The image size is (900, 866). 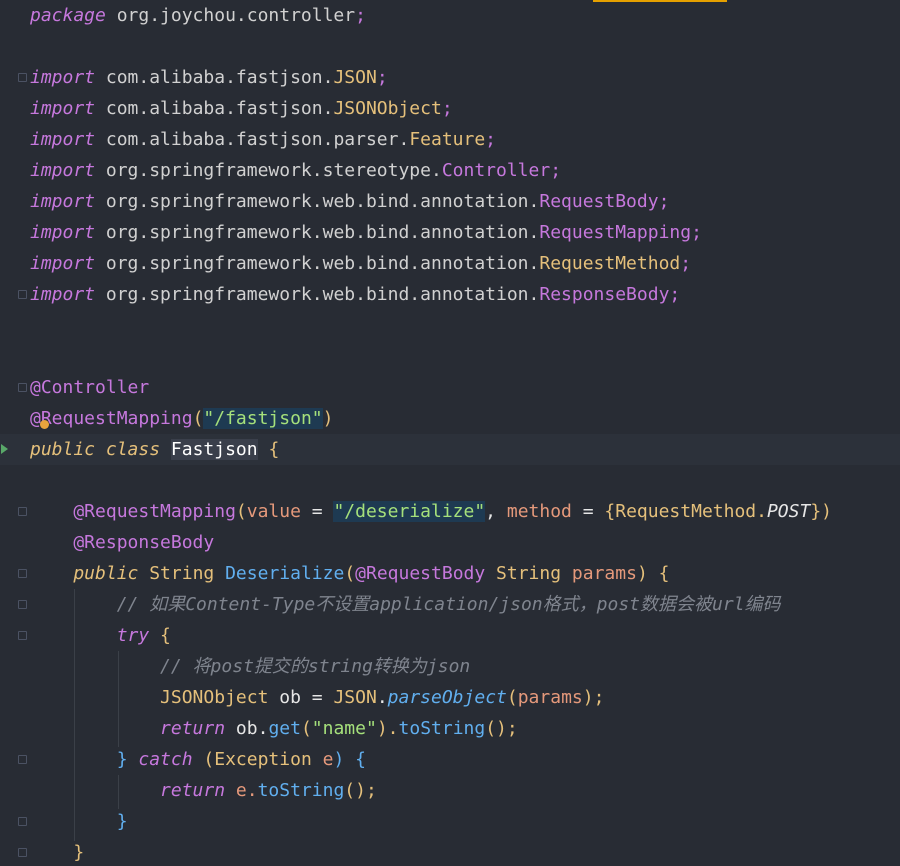 What do you see at coordinates (285, 573) in the screenshot?
I see `code-token: Deserialize` at bounding box center [285, 573].